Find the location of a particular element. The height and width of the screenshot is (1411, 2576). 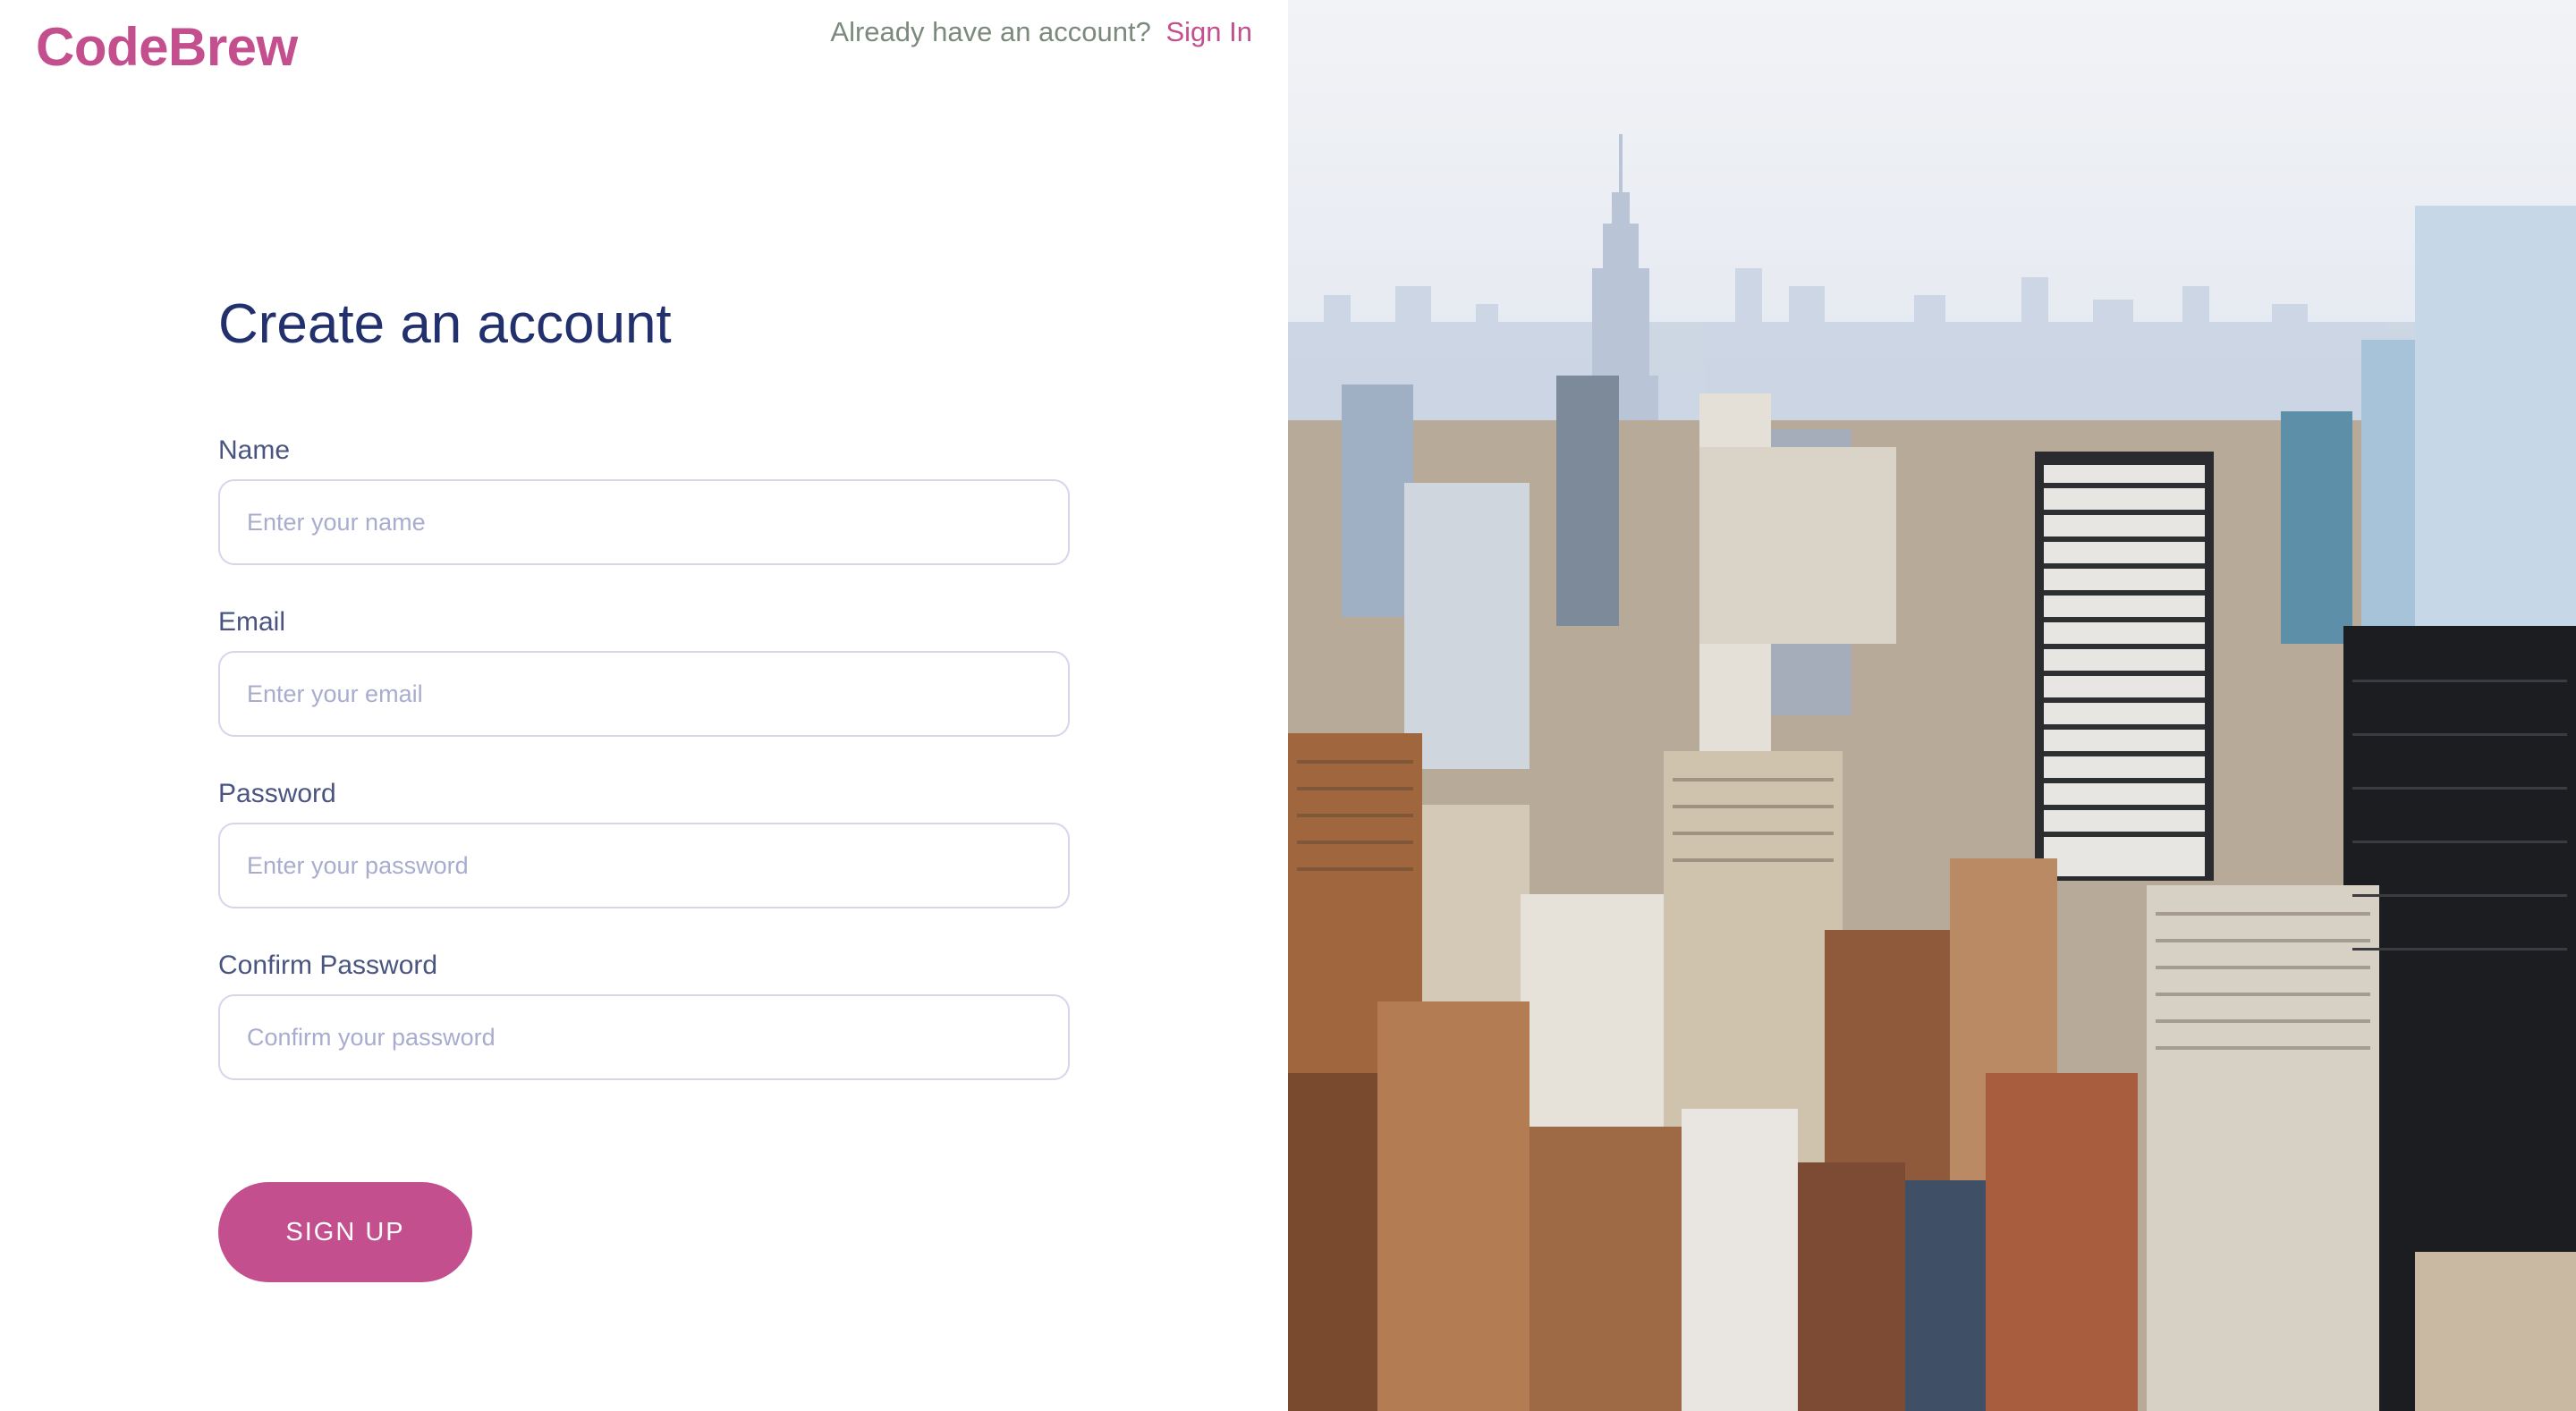

name-input is located at coordinates (644, 522).